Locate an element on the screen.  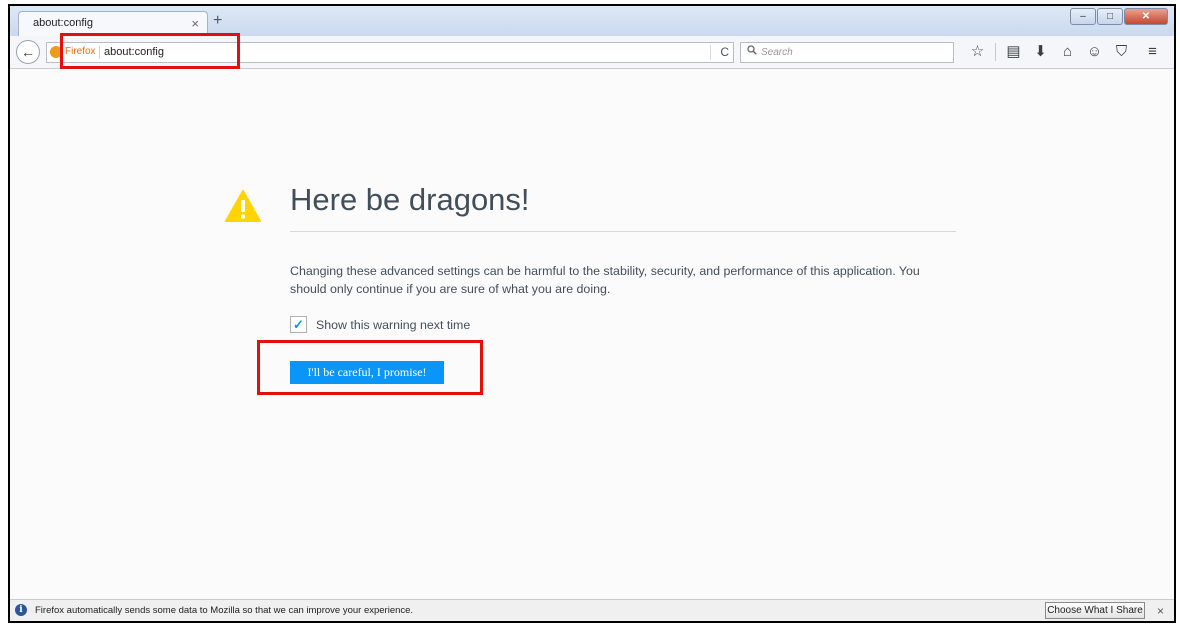
toolbar-separator is located at coordinates (995, 52).